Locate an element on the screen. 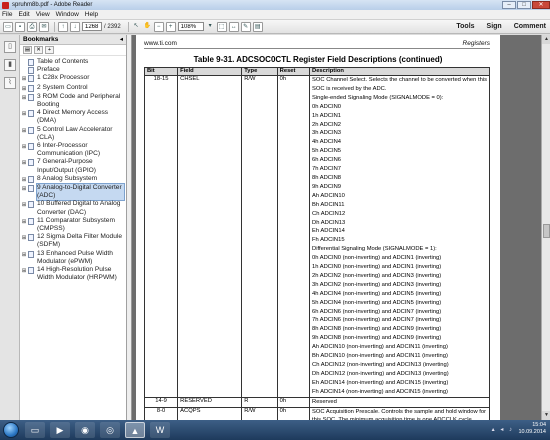 The width and height of the screenshot is (550, 440). menu-view: View is located at coordinates (43, 14).